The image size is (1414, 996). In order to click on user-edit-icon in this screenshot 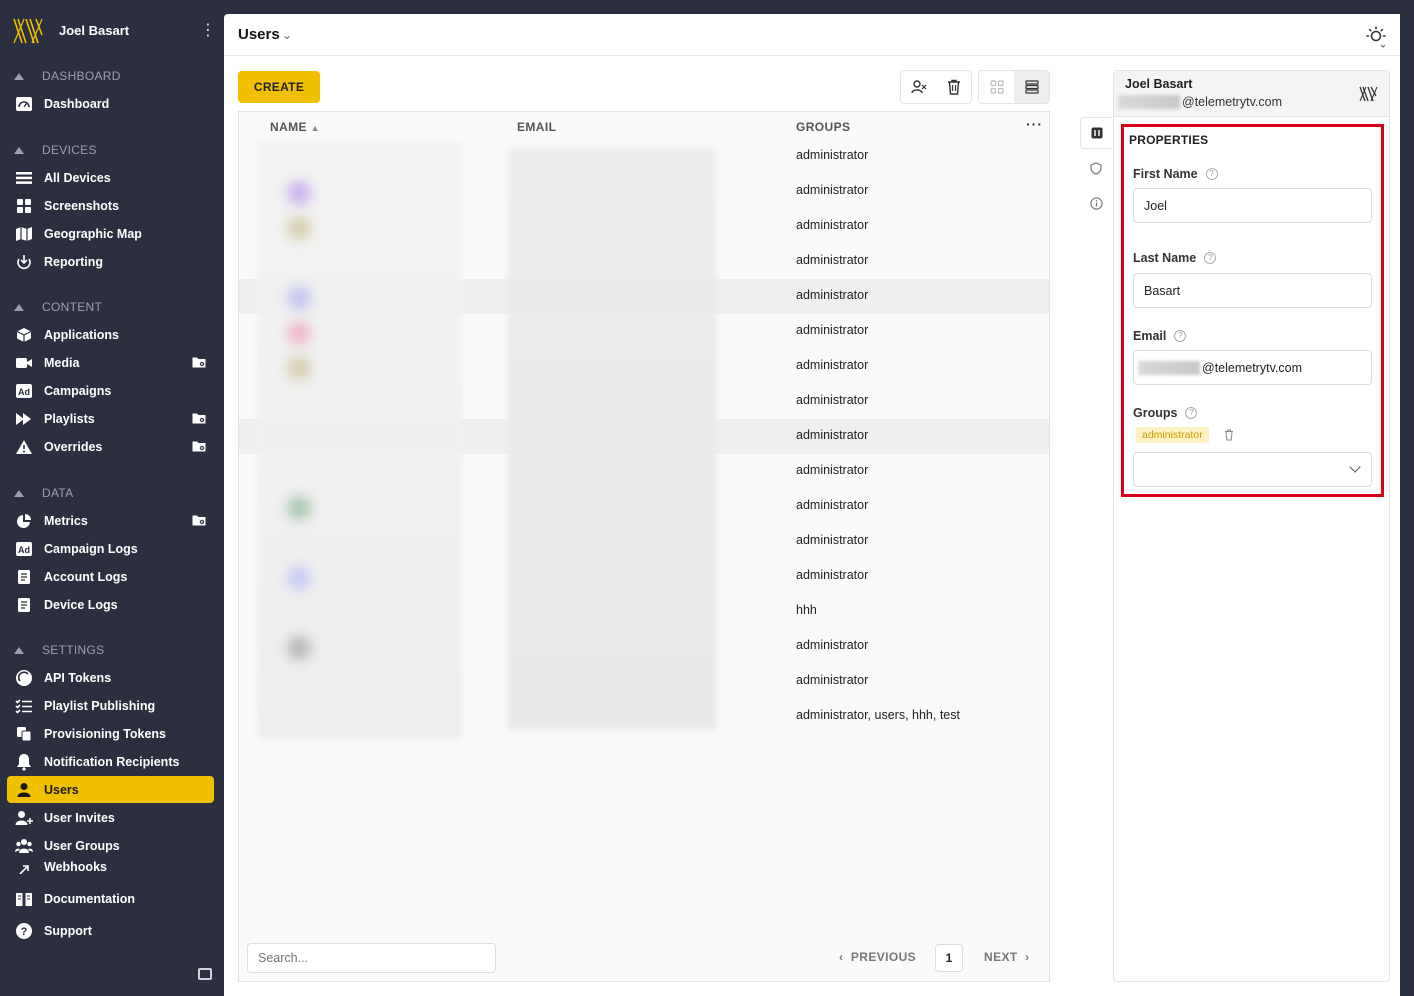, I will do `click(918, 87)`.